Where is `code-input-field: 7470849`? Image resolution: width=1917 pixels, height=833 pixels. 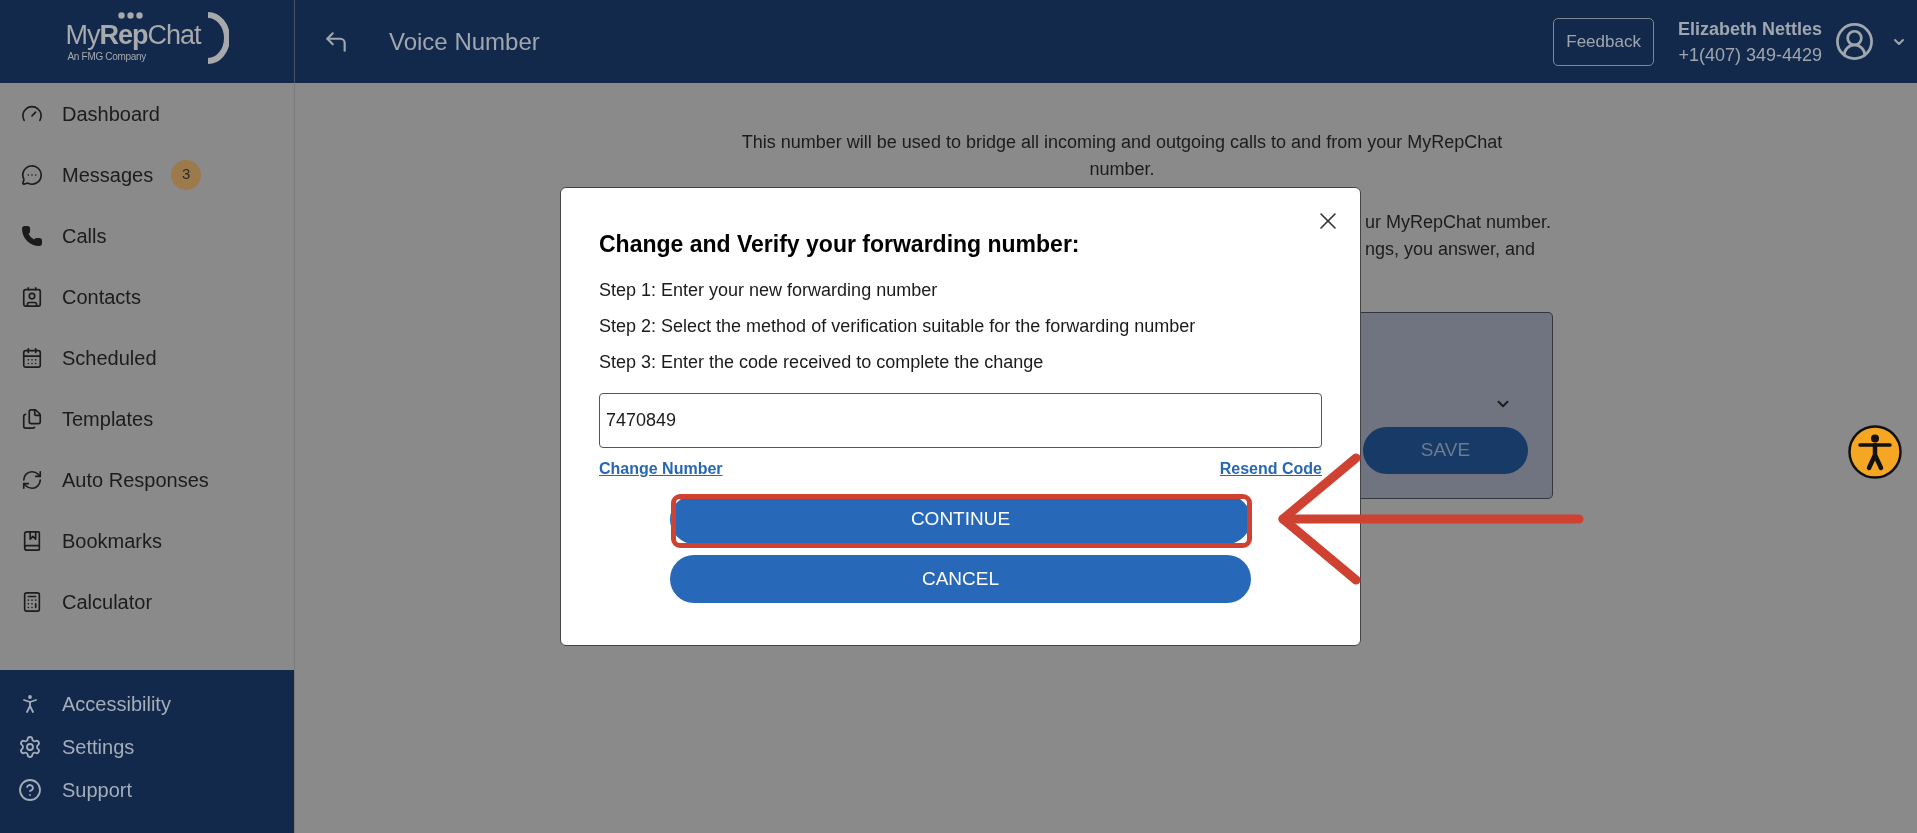
code-input-field: 7470849 is located at coordinates (960, 420).